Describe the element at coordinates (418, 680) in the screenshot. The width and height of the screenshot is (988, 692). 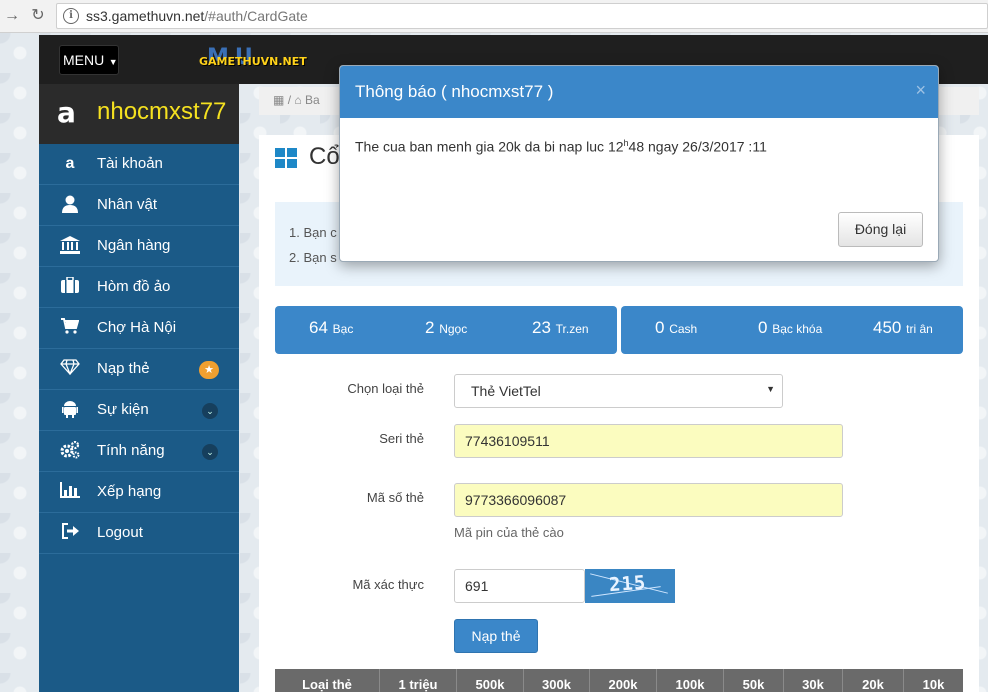
I see `table-header-cell: 1 triệu` at that location.